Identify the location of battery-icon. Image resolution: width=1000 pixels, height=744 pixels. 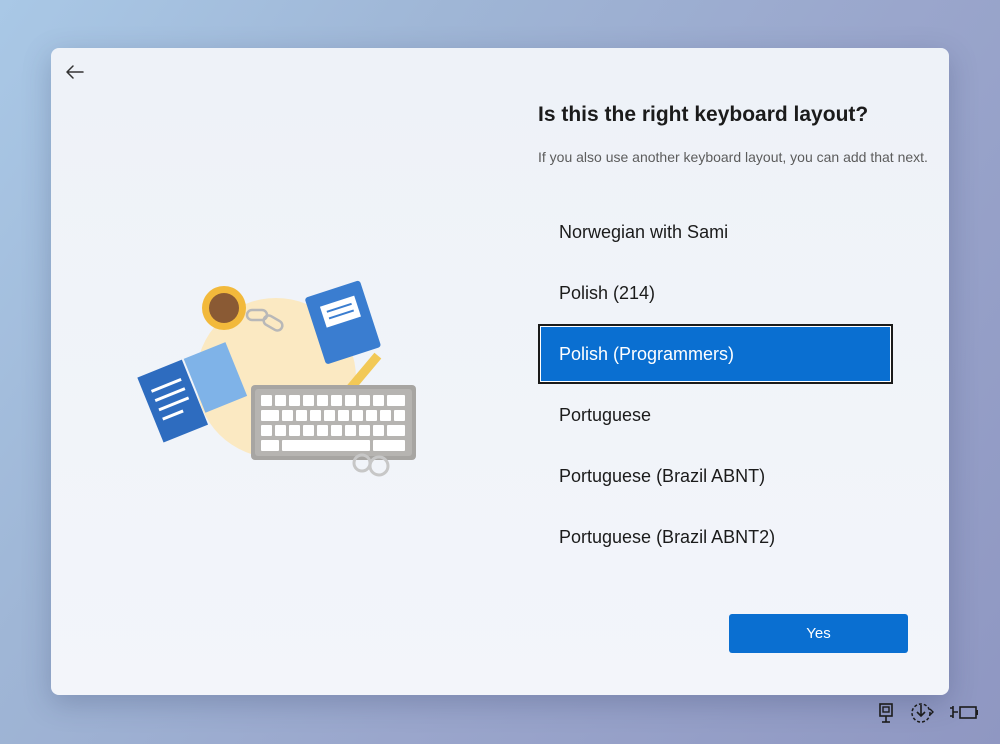
(964, 712).